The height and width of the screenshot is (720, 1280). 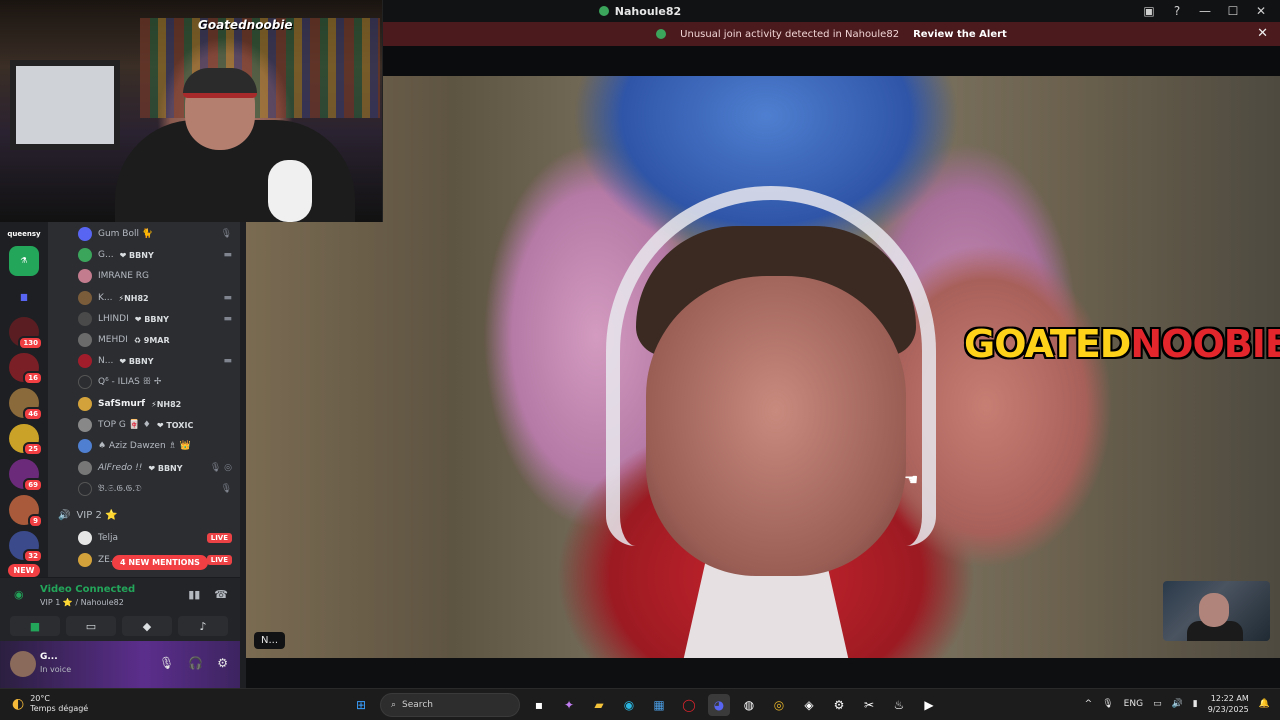 What do you see at coordinates (1228, 709) in the screenshot?
I see `clock-date: 9/23/2025` at bounding box center [1228, 709].